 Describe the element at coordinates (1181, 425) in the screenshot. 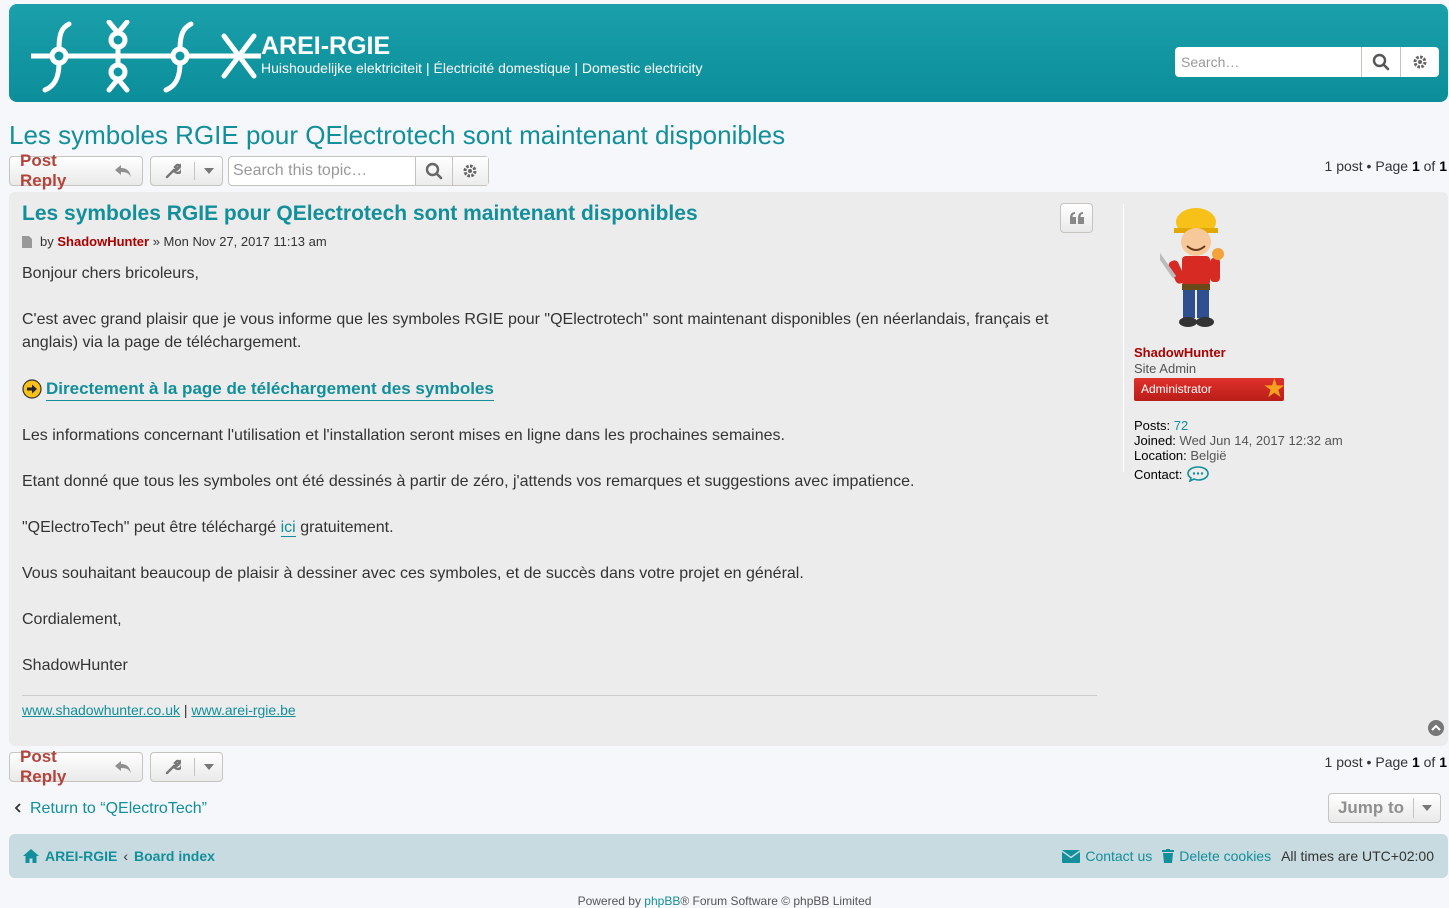

I see `profile-posts-link: 72` at that location.